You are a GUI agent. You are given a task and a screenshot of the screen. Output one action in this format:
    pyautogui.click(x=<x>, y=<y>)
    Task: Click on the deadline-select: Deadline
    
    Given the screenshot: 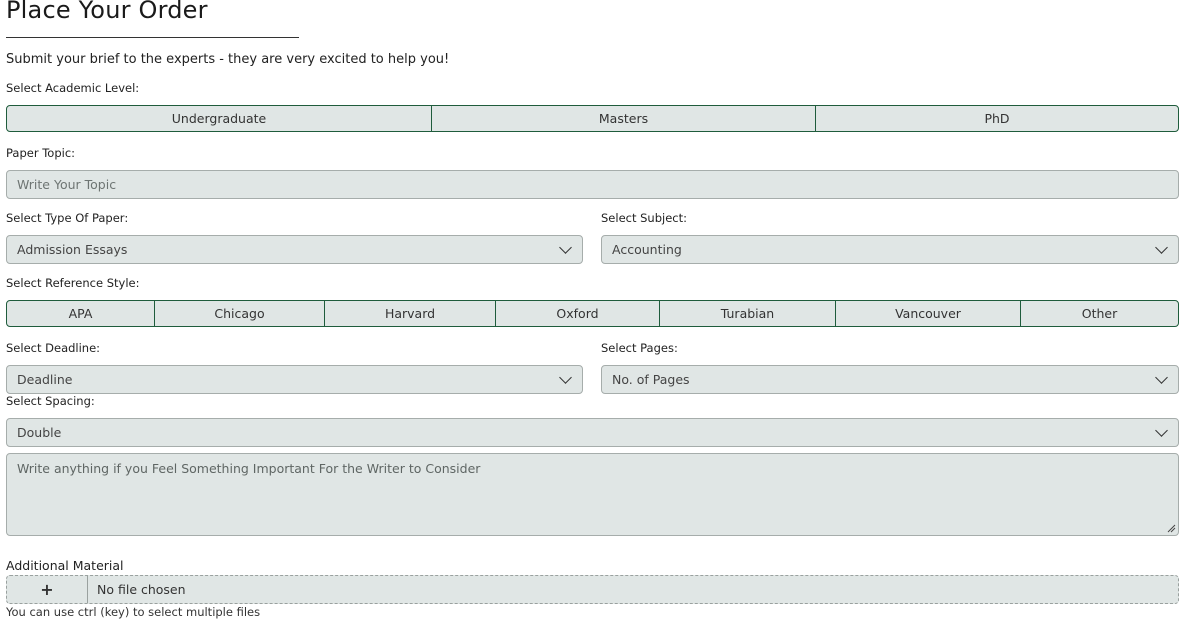 What is the action you would take?
    pyautogui.click(x=294, y=379)
    